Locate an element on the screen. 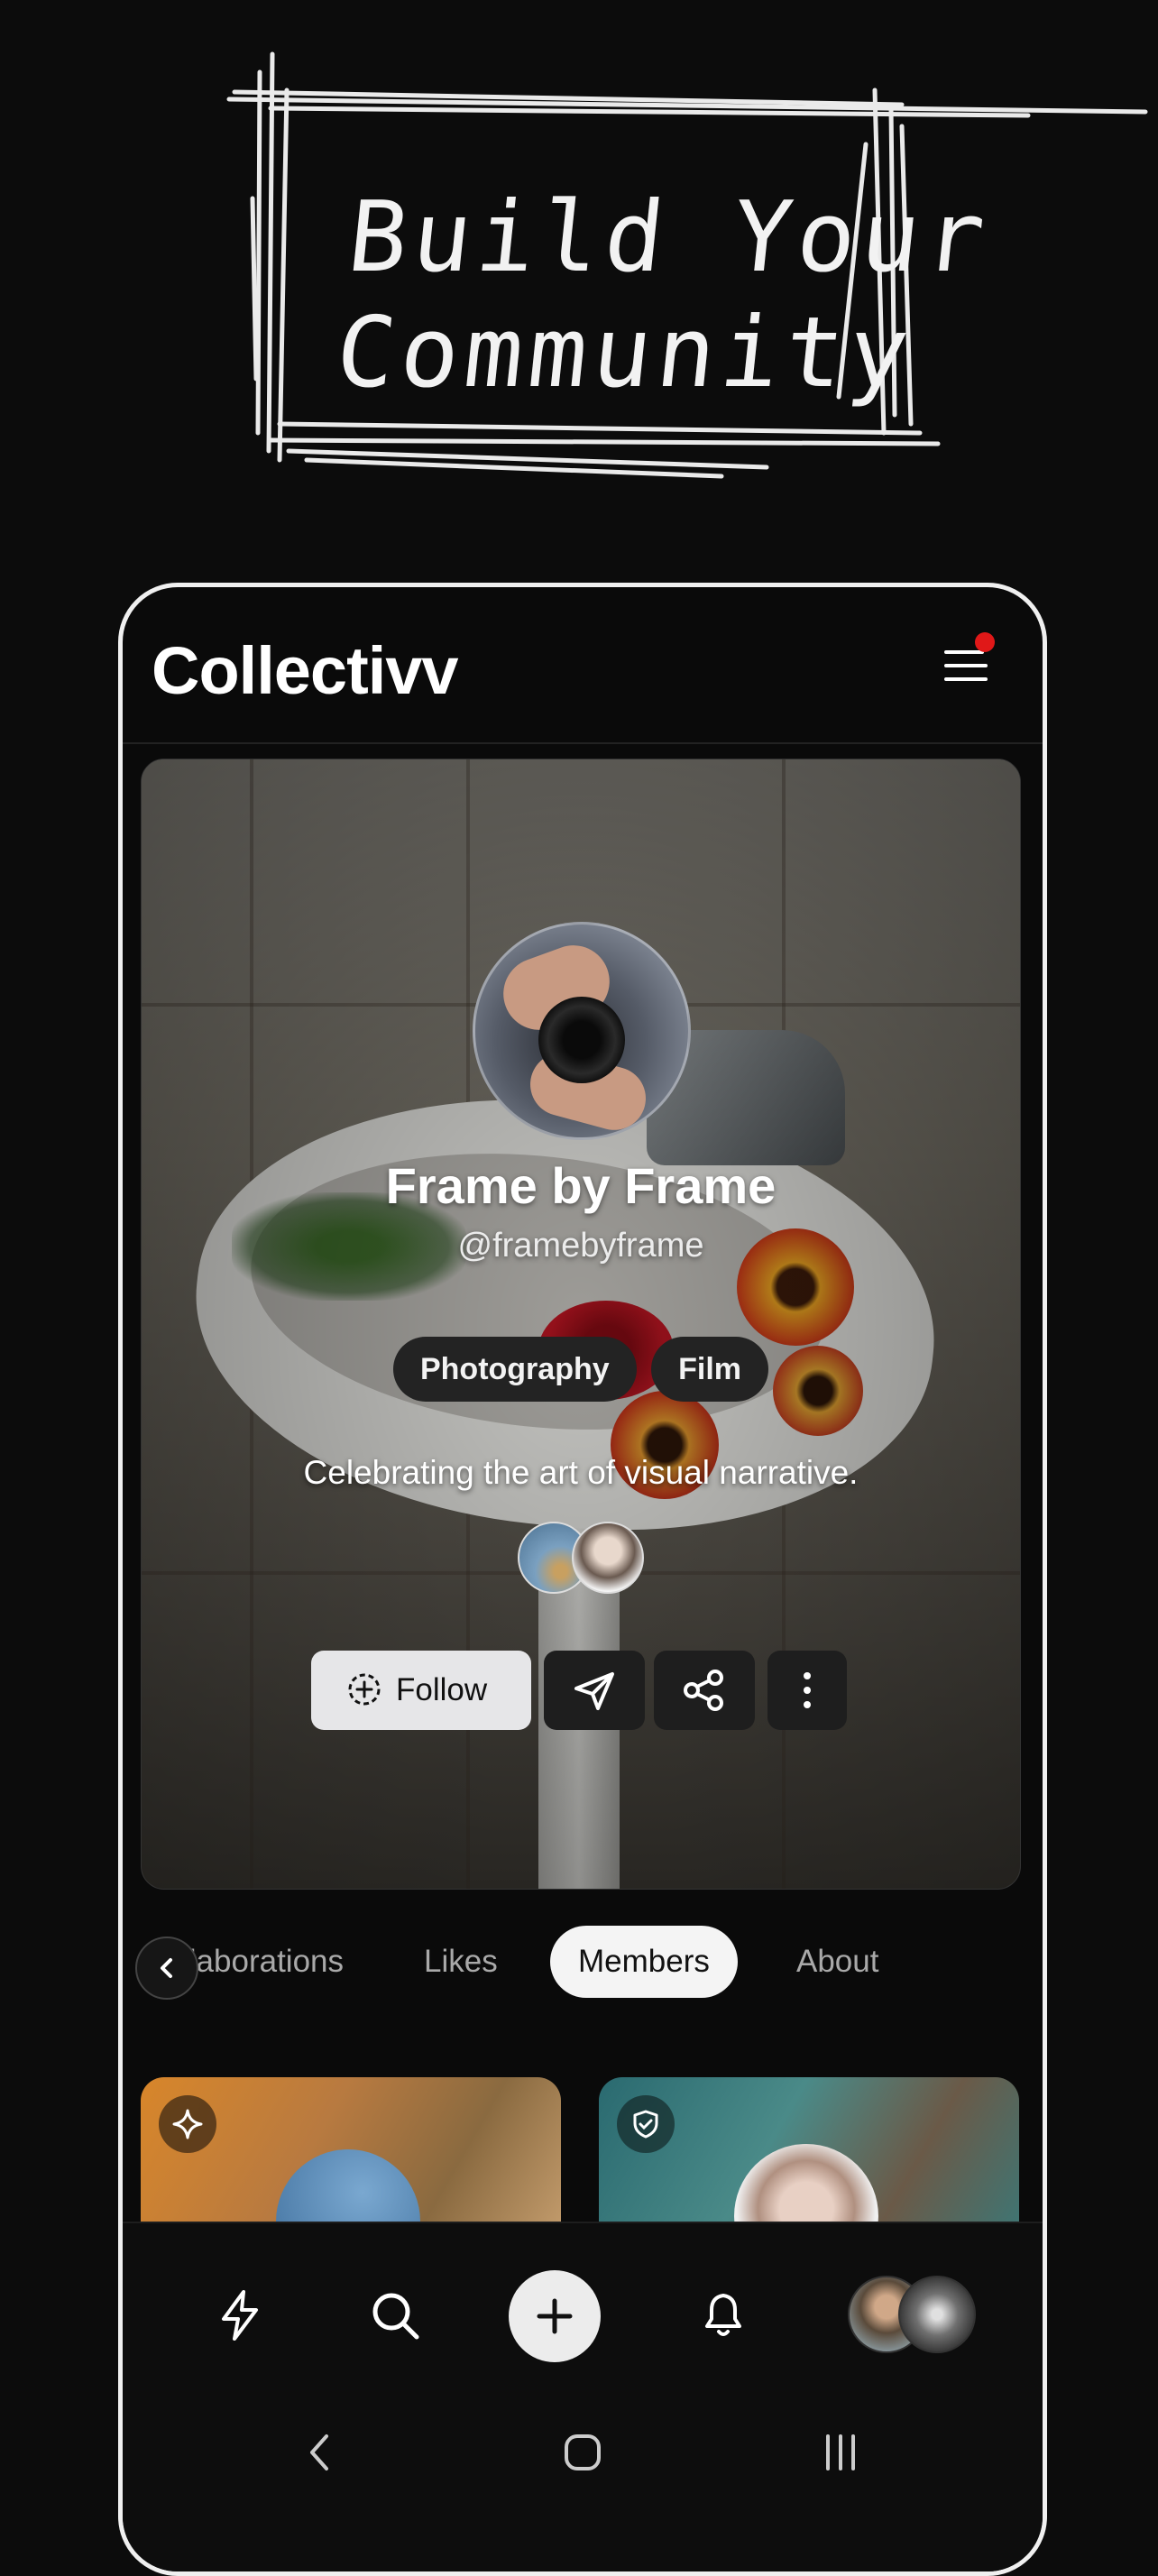 This screenshot has width=1158, height=2576. send-button is located at coordinates (594, 1690).